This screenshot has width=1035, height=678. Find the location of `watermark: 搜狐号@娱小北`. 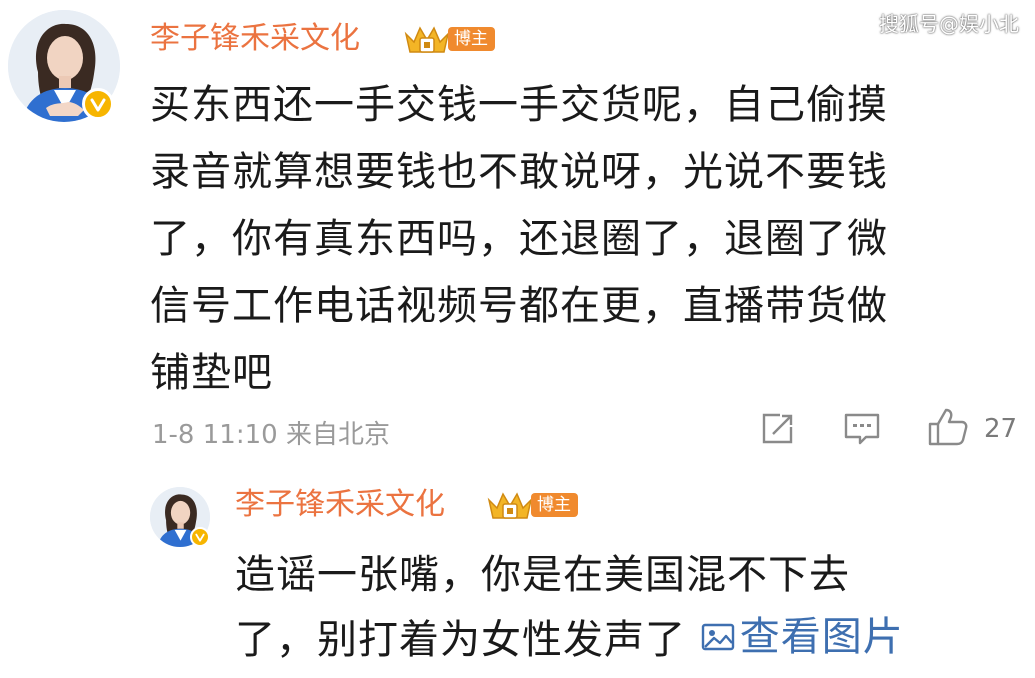

watermark: 搜狐号@娱小北 is located at coordinates (949, 24).